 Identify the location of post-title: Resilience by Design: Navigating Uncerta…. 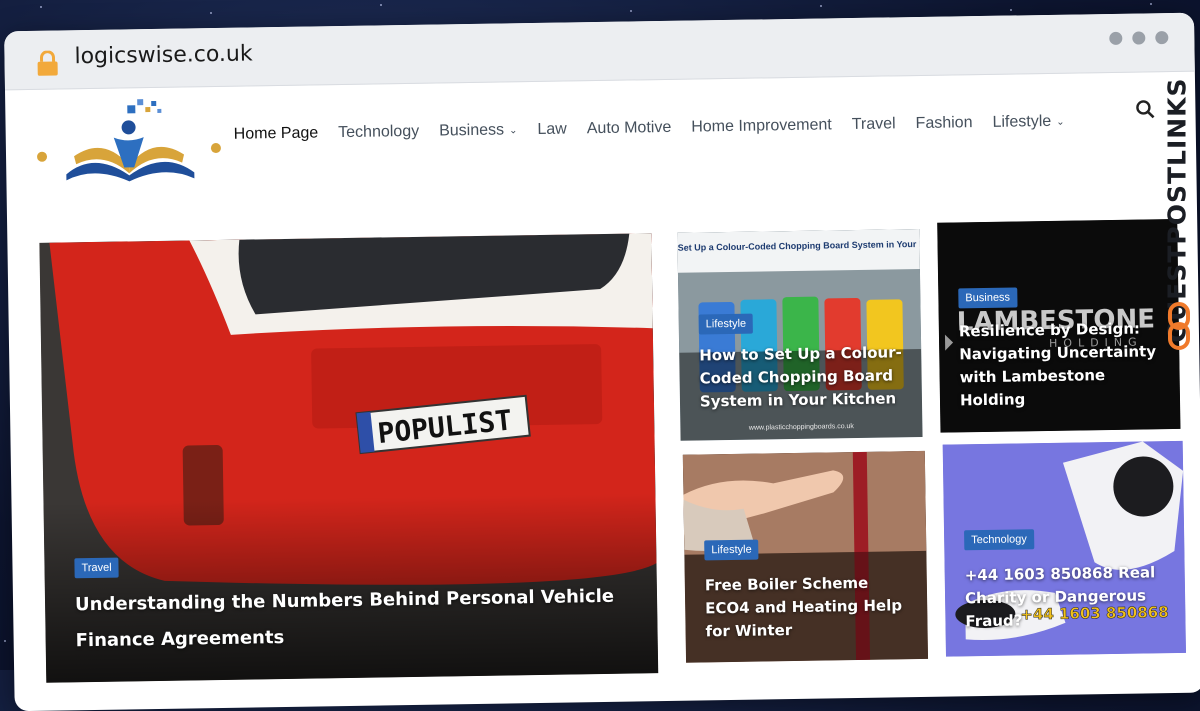
(1067, 364).